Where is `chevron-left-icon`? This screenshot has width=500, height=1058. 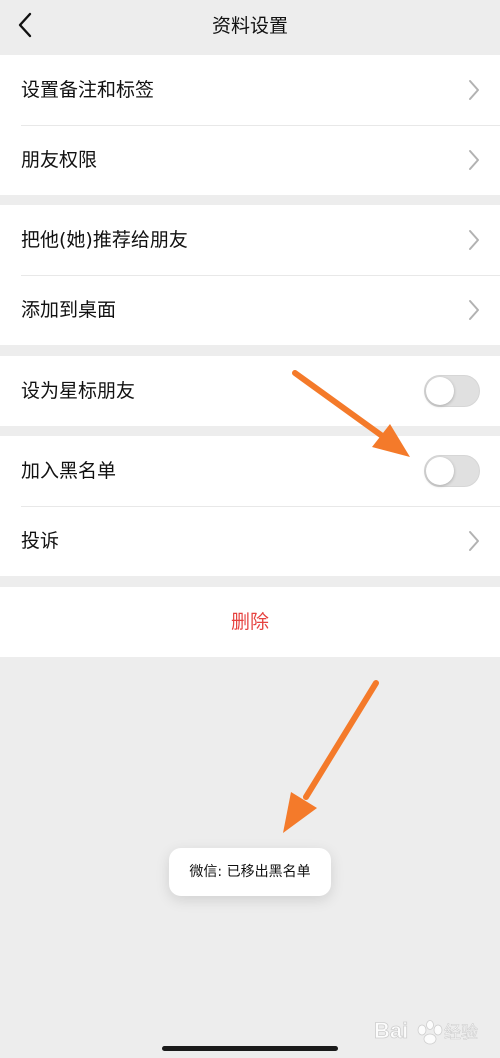
chevron-left-icon is located at coordinates (25, 25).